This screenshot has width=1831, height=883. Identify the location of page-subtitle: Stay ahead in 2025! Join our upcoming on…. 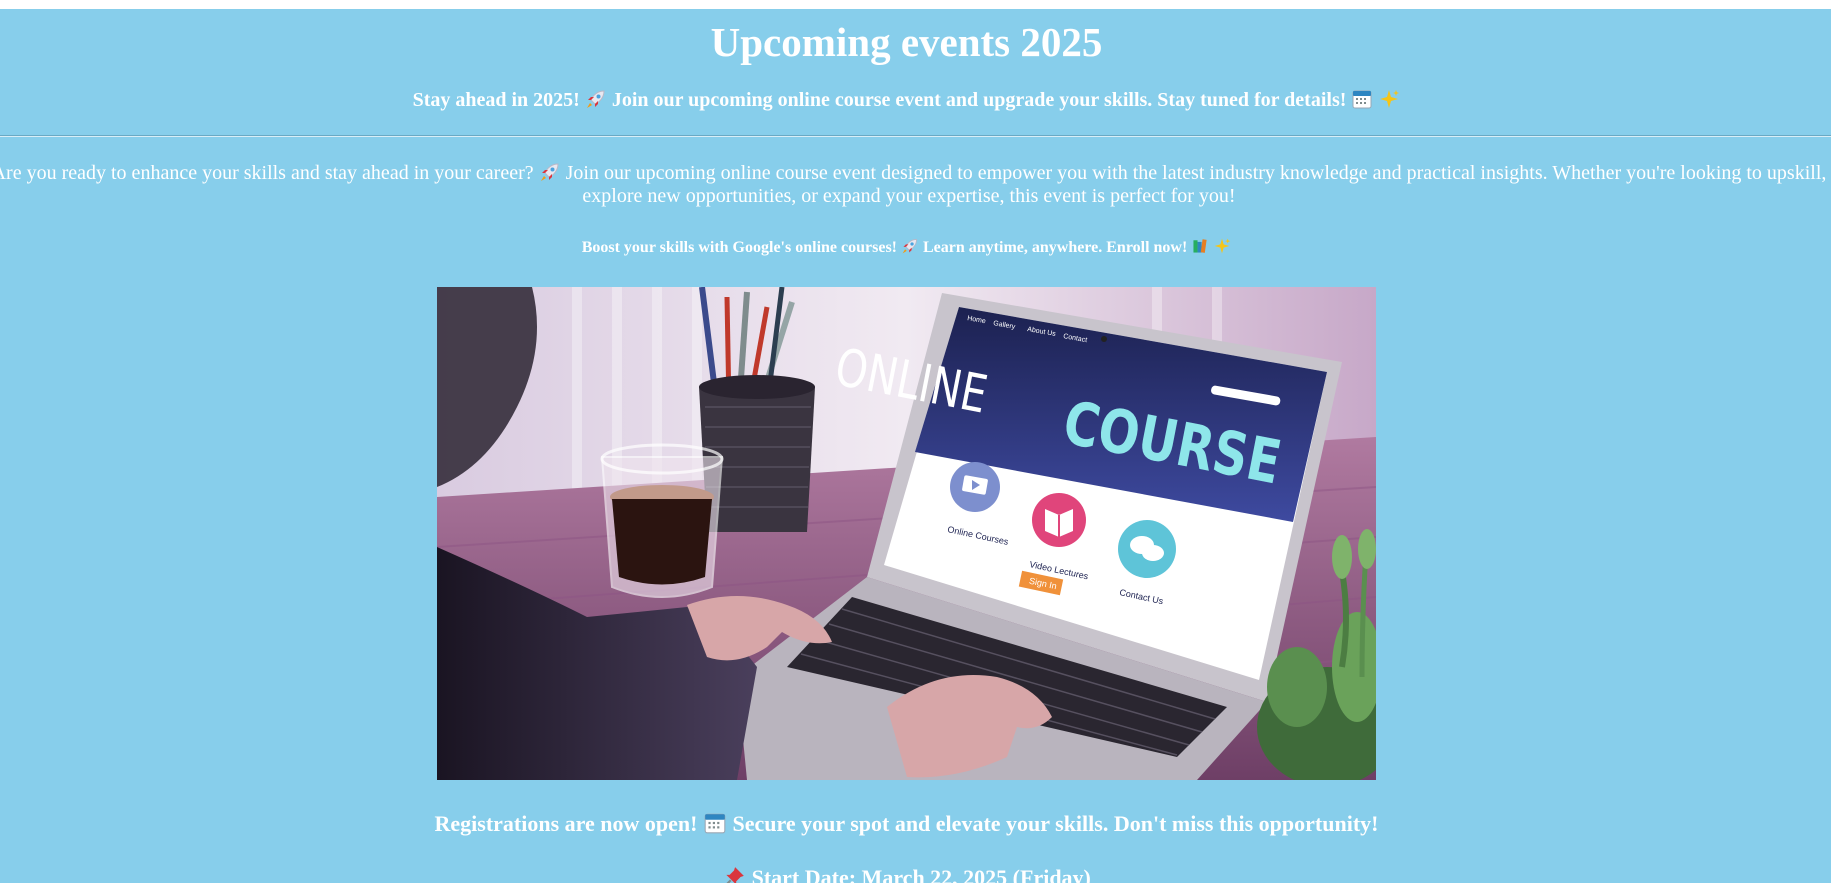
(906, 100).